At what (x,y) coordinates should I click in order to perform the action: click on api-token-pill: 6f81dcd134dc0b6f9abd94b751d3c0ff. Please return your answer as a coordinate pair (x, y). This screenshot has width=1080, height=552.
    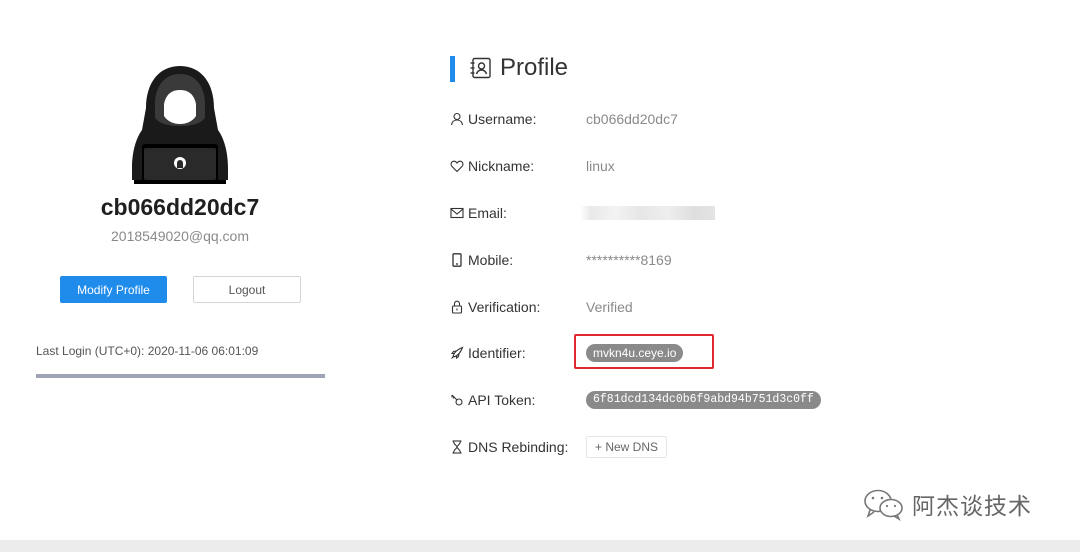
    Looking at the image, I should click on (703, 400).